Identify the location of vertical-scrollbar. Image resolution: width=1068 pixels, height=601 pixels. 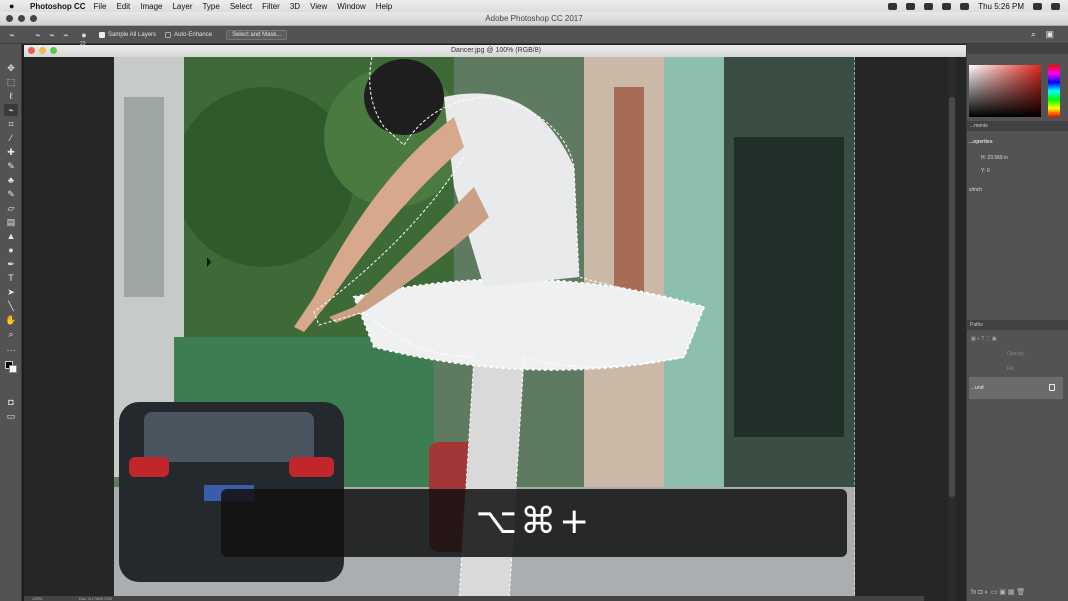
(952, 329).